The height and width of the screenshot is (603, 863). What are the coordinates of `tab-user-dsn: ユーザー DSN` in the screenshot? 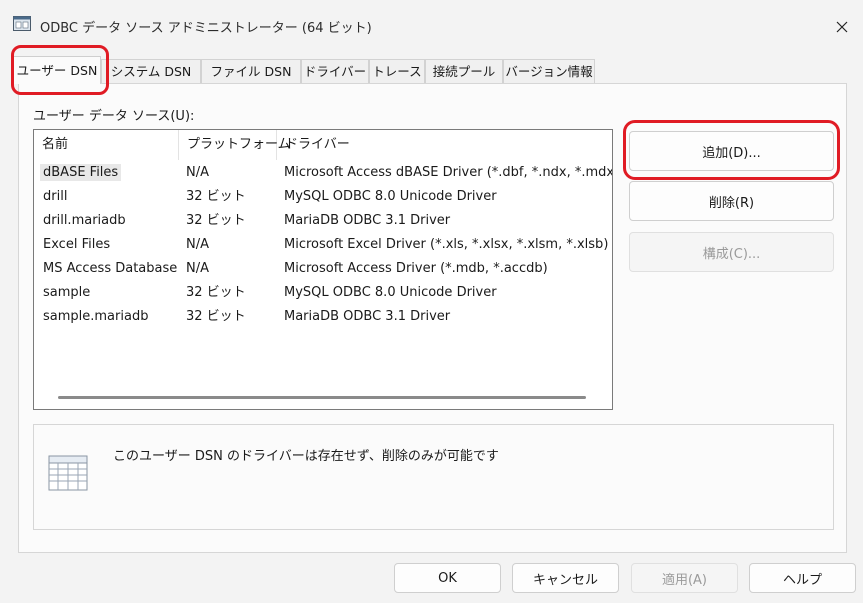 It's located at (57, 70).